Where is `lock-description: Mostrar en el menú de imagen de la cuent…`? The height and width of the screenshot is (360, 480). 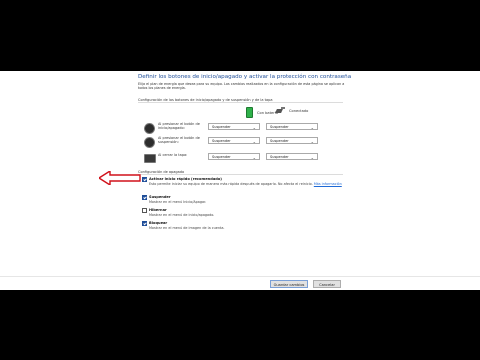 lock-description: Mostrar en el menú de imagen de la cuent… is located at coordinates (187, 228).